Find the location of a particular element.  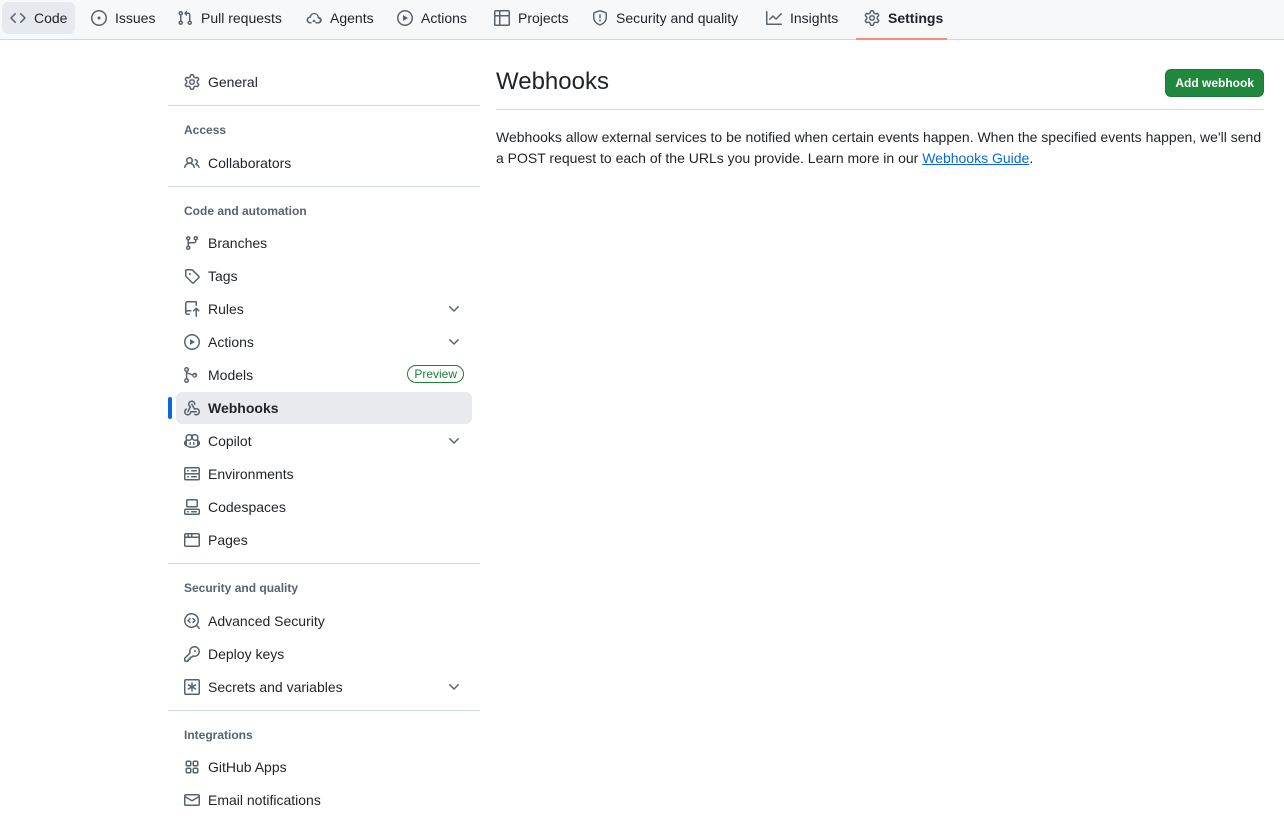

selected-tab-underline is located at coordinates (901, 39).